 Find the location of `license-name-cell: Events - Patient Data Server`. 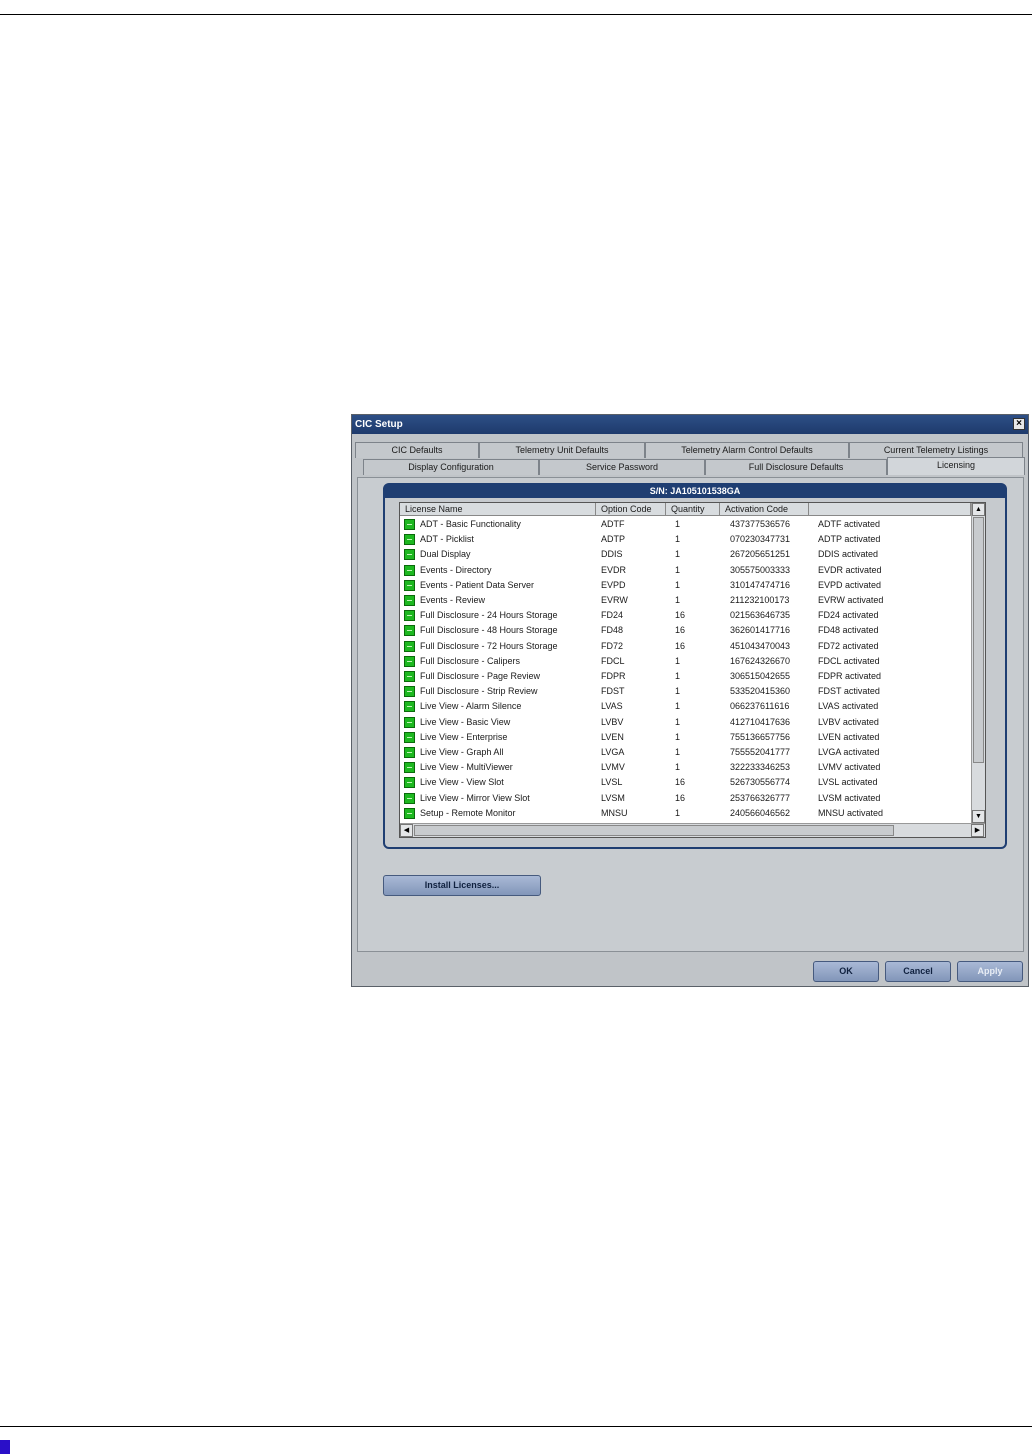

license-name-cell: Events - Patient Data Server is located at coordinates (477, 584).